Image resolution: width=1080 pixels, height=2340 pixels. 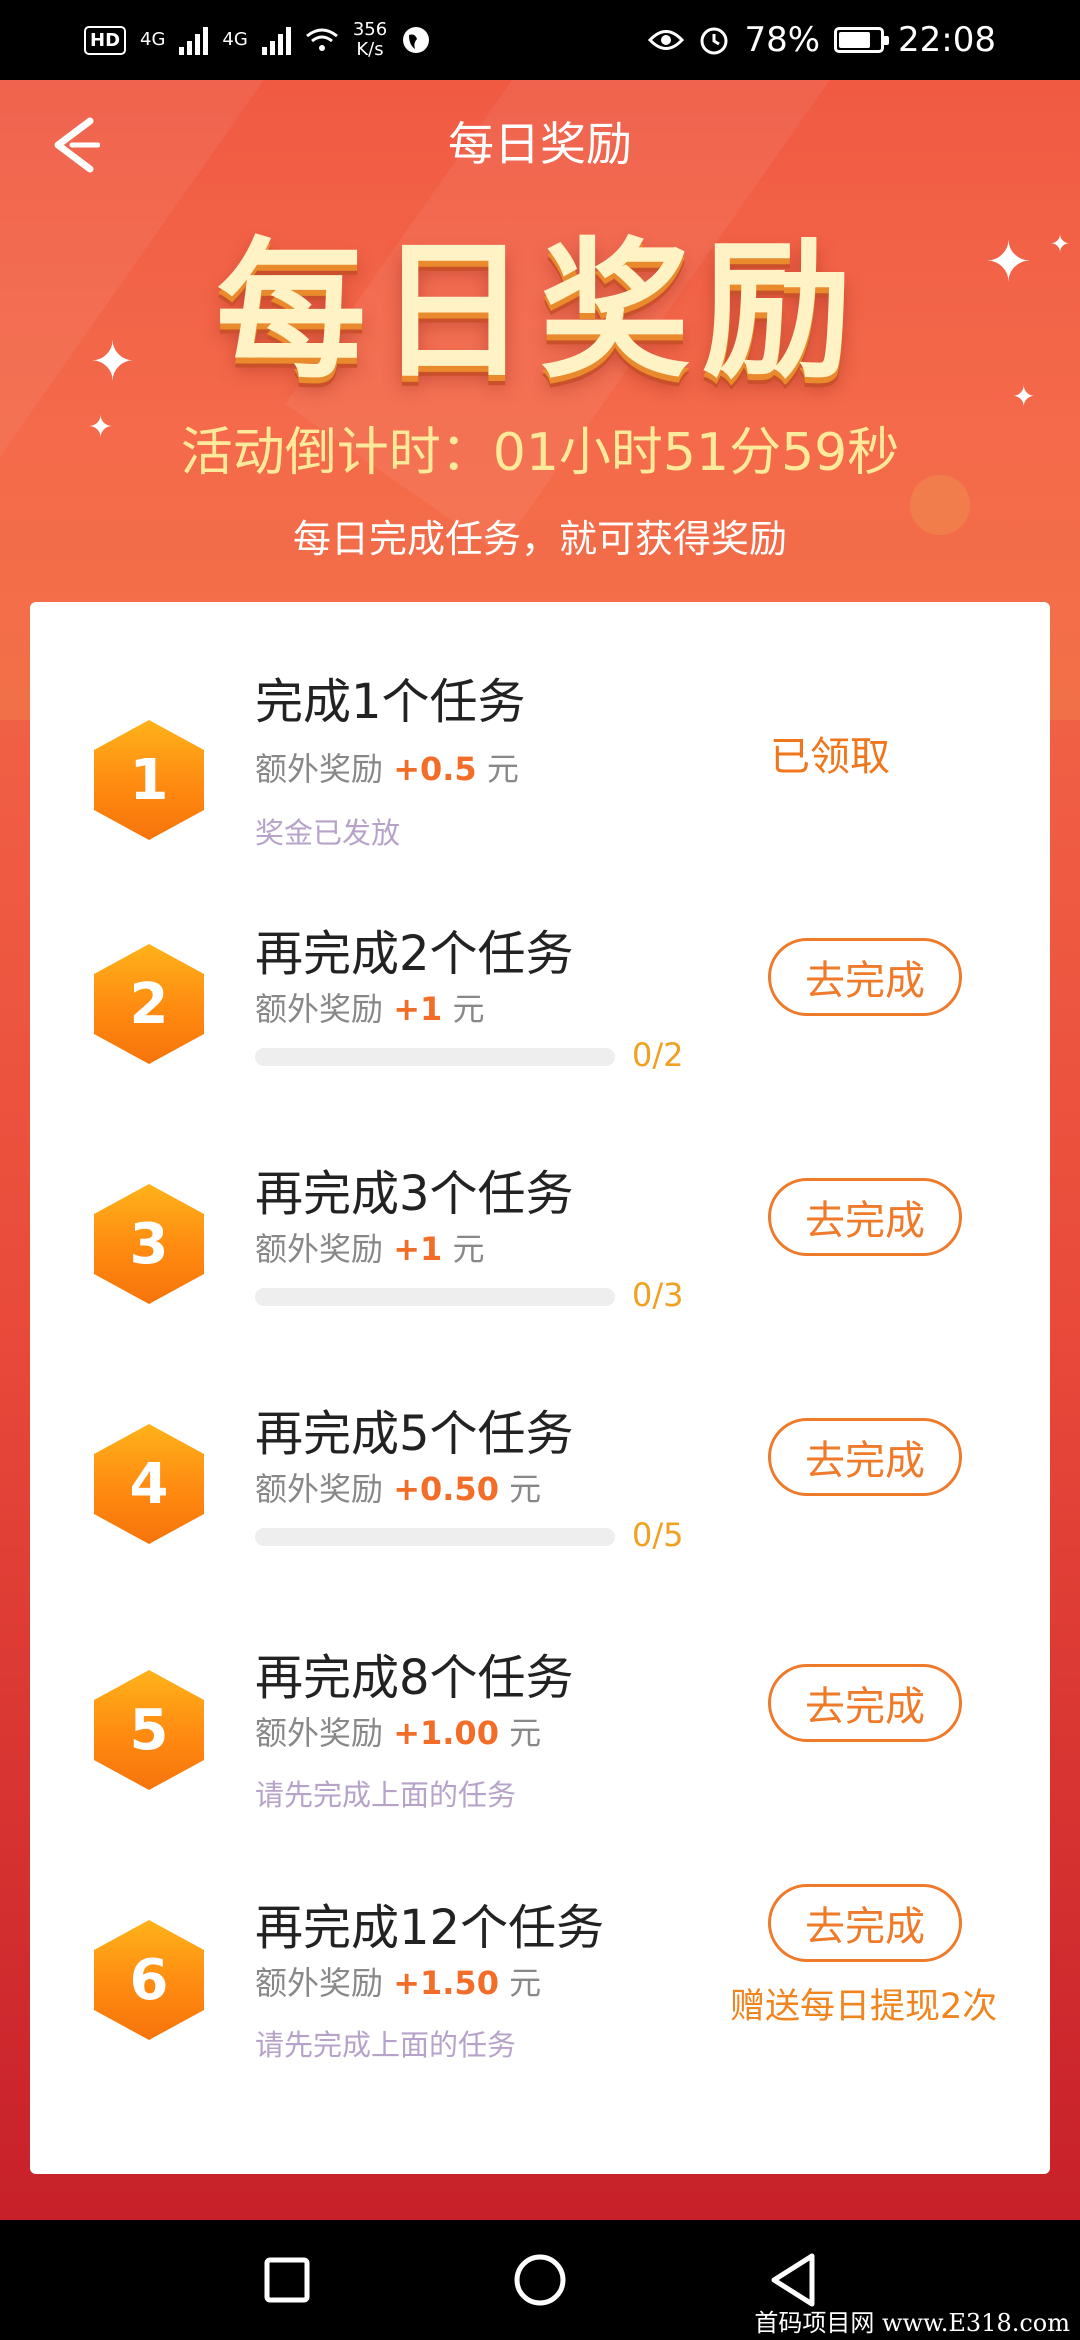 I want to click on eye-icon, so click(x=666, y=40).